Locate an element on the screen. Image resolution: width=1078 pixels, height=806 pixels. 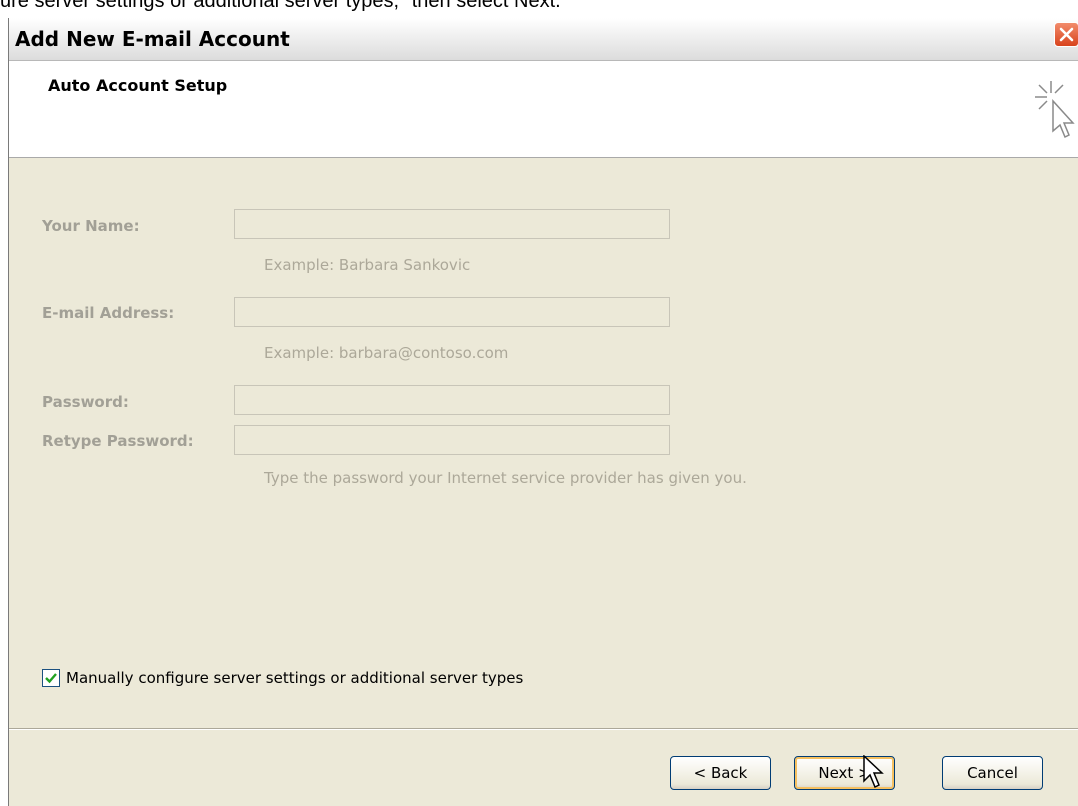
your-name-input is located at coordinates (452, 224).